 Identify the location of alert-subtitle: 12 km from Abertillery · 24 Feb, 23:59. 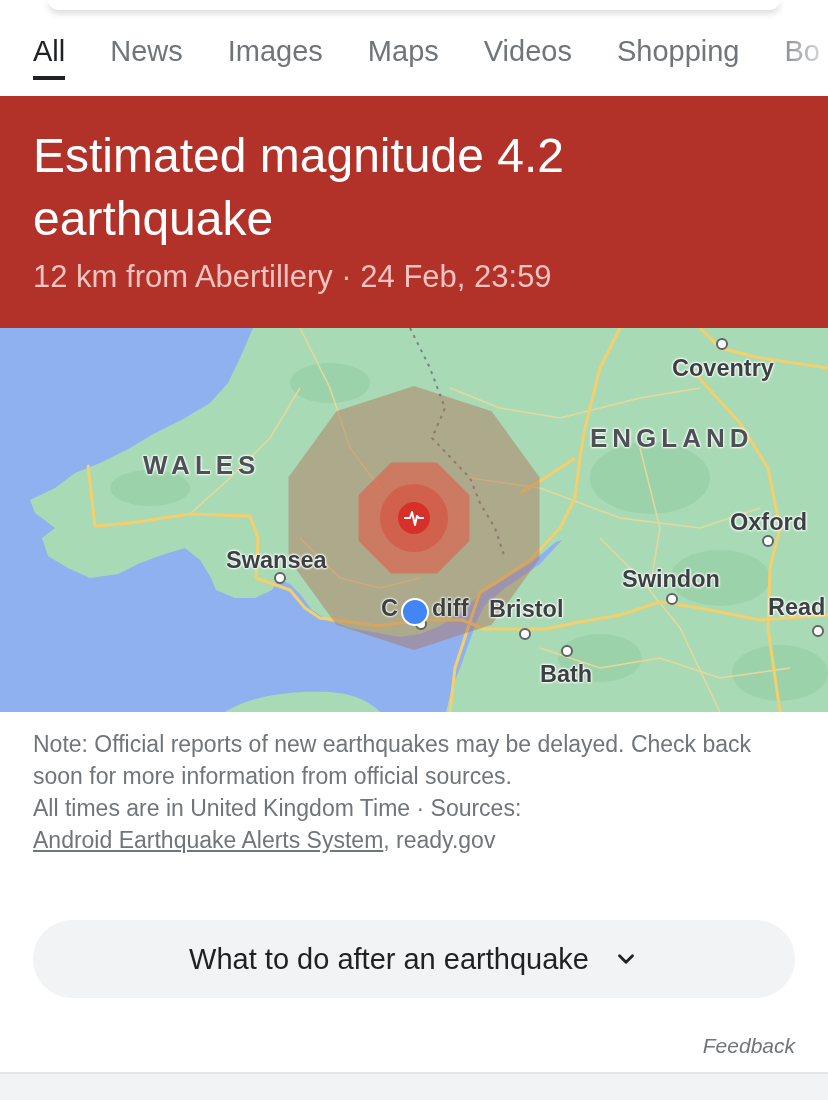
(293, 277).